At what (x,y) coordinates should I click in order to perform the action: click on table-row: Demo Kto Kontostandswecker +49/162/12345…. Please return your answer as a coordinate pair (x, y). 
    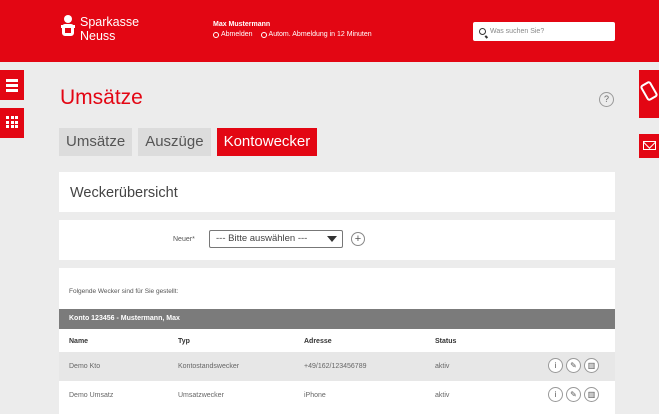
    Looking at the image, I should click on (337, 366).